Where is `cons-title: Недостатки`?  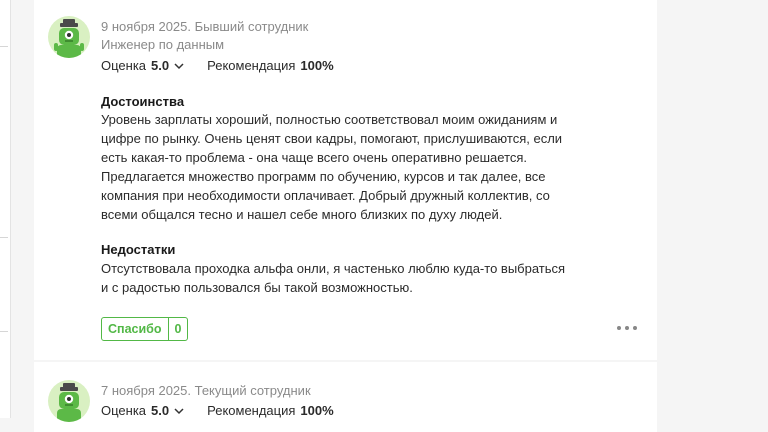 cons-title: Недостатки is located at coordinates (138, 249).